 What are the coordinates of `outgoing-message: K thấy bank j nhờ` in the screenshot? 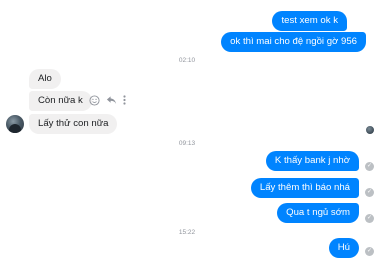 It's located at (312, 161).